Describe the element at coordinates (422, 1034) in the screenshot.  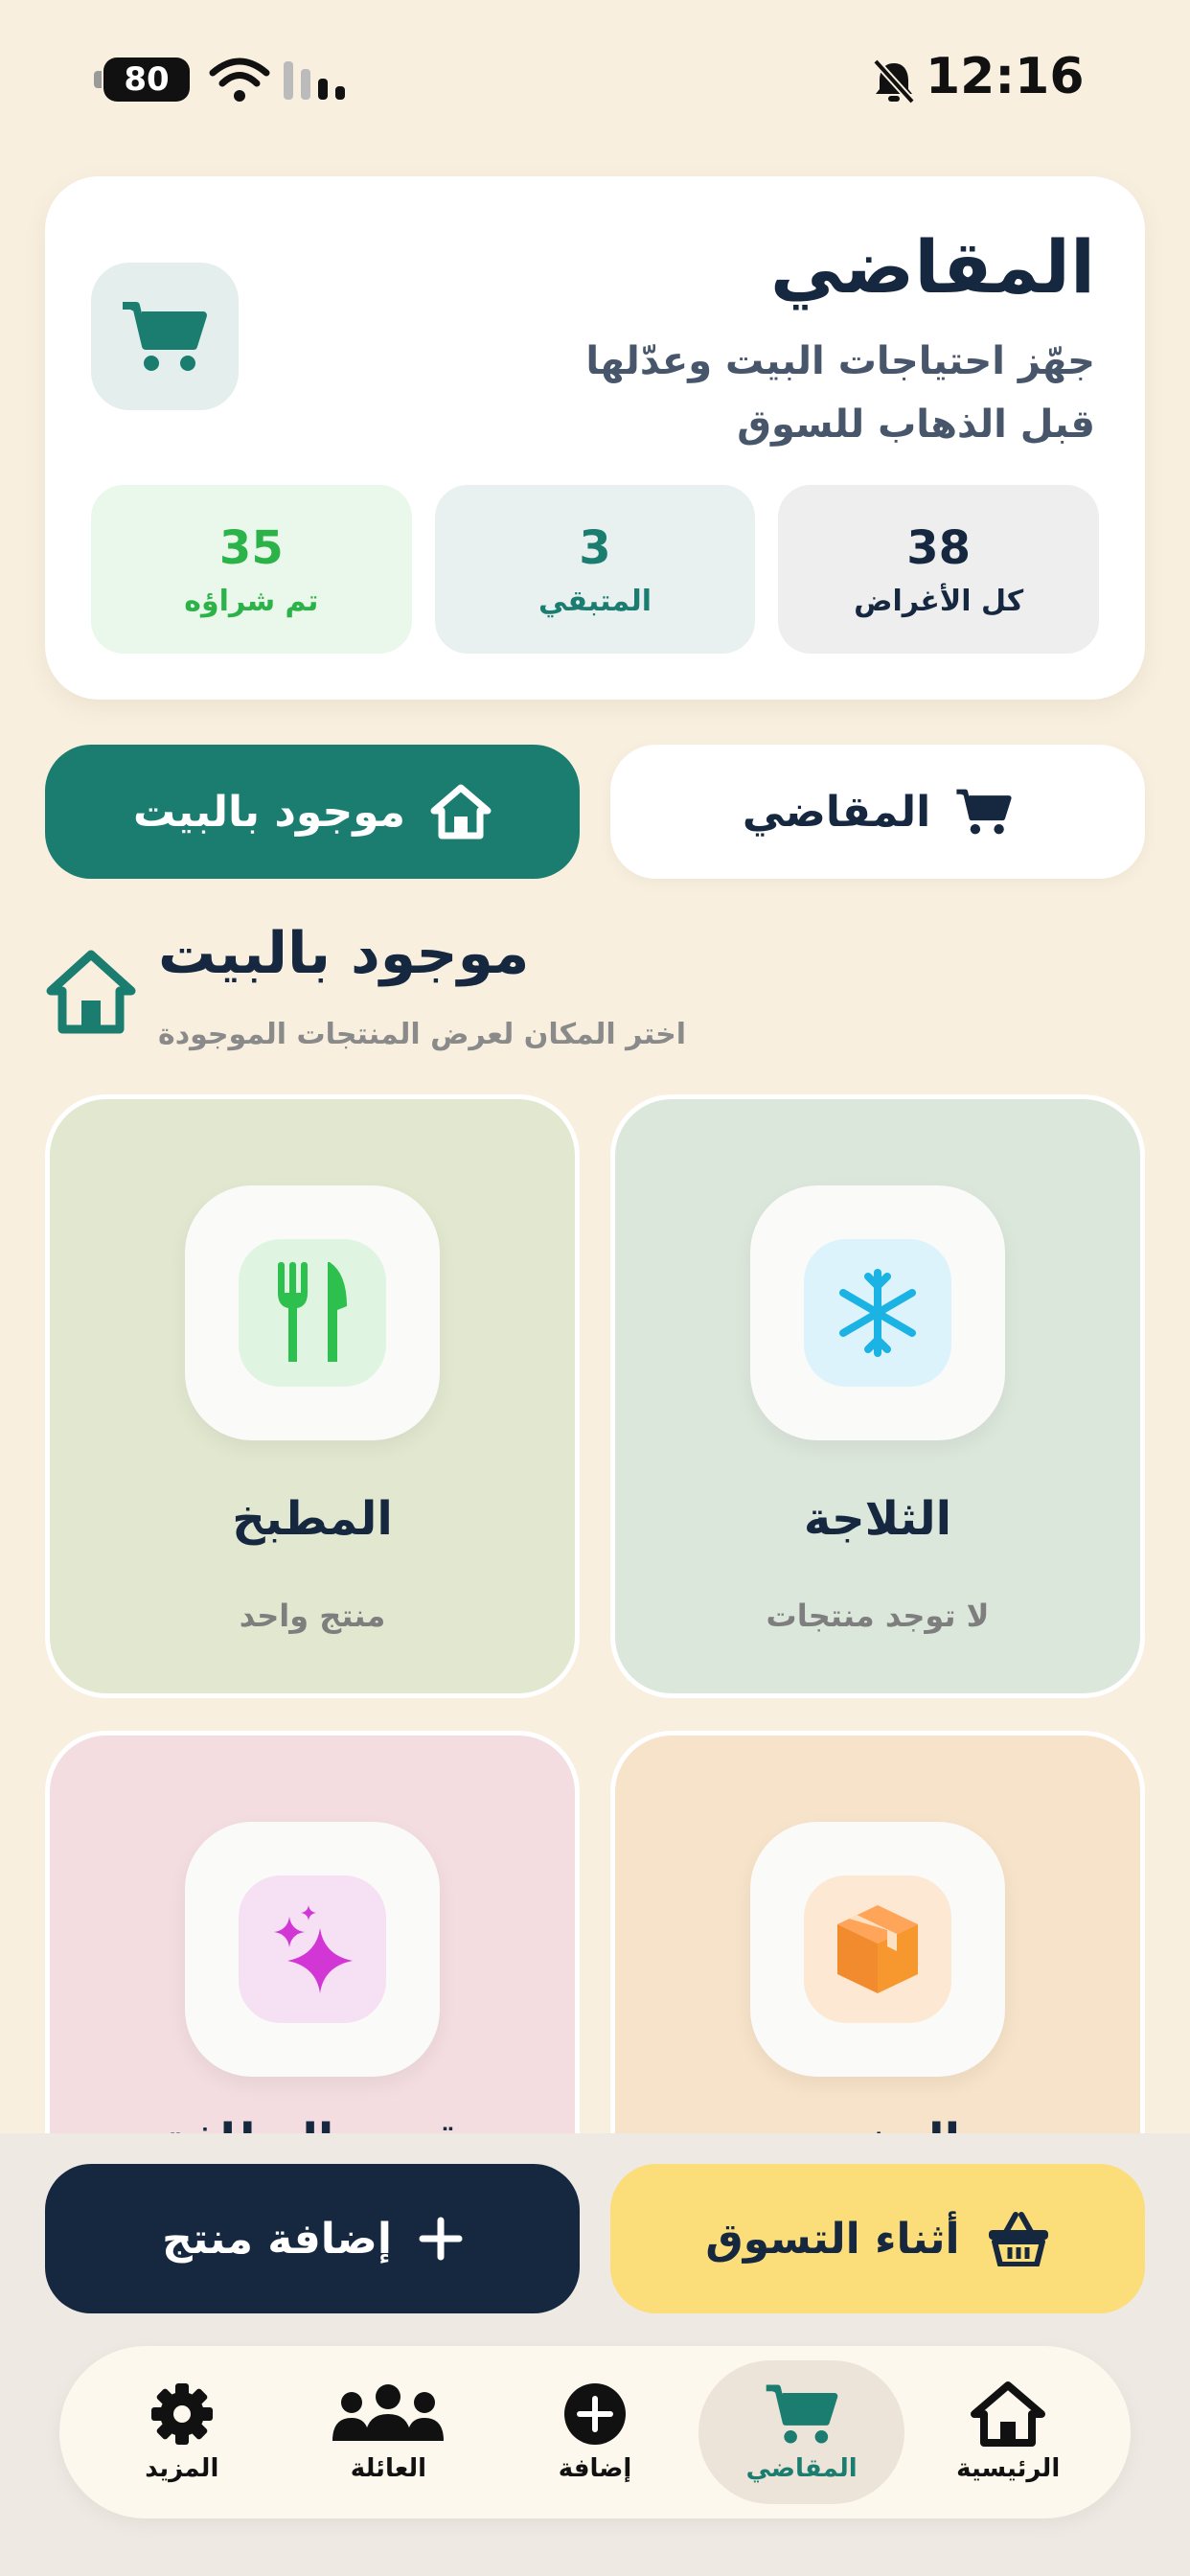
I see `section-subtitle: اختر المكان لعرض المنتجات الموجودة` at that location.